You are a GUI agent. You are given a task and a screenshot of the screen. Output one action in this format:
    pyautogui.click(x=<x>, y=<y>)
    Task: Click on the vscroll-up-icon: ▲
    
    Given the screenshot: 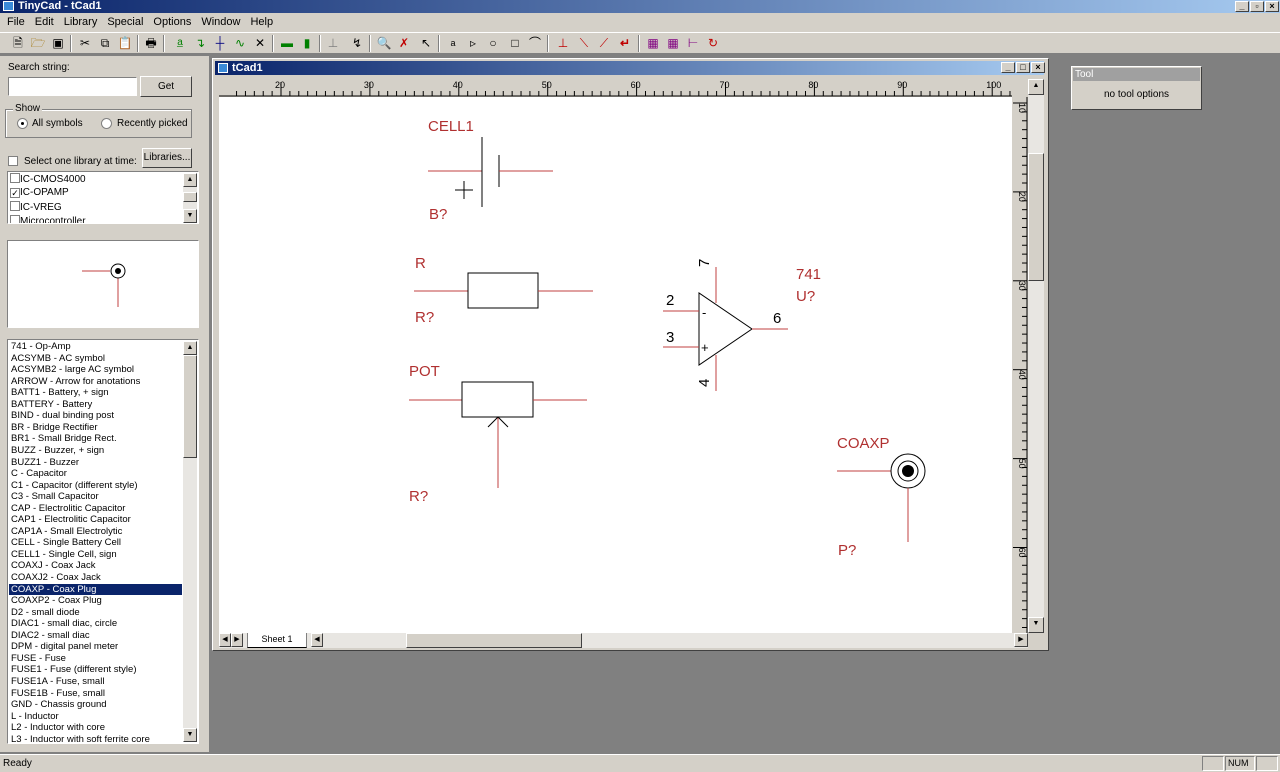 What is the action you would take?
    pyautogui.click(x=1036, y=87)
    